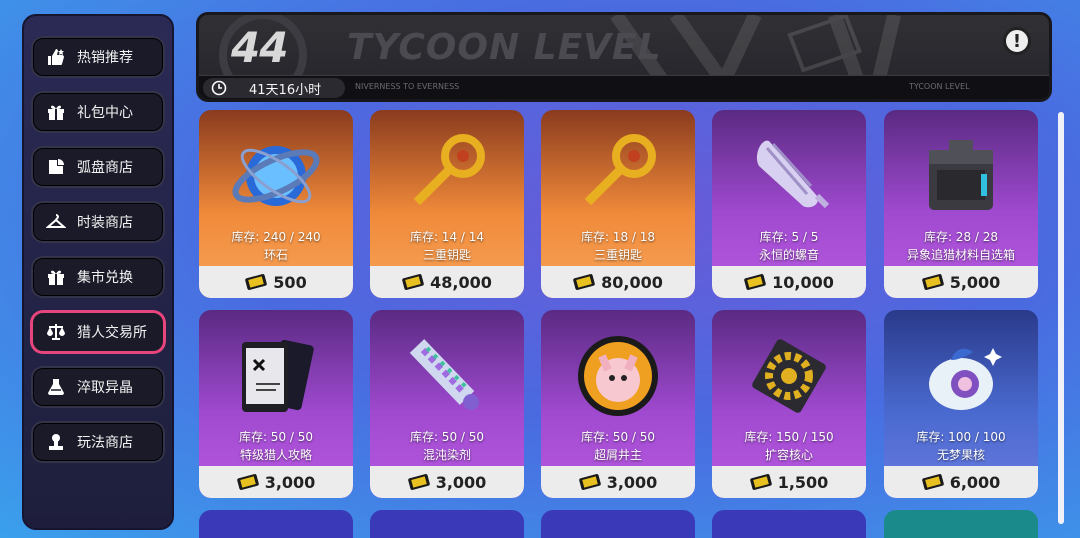 This screenshot has width=1080, height=538. What do you see at coordinates (618, 376) in the screenshot?
I see `badge-icon` at bounding box center [618, 376].